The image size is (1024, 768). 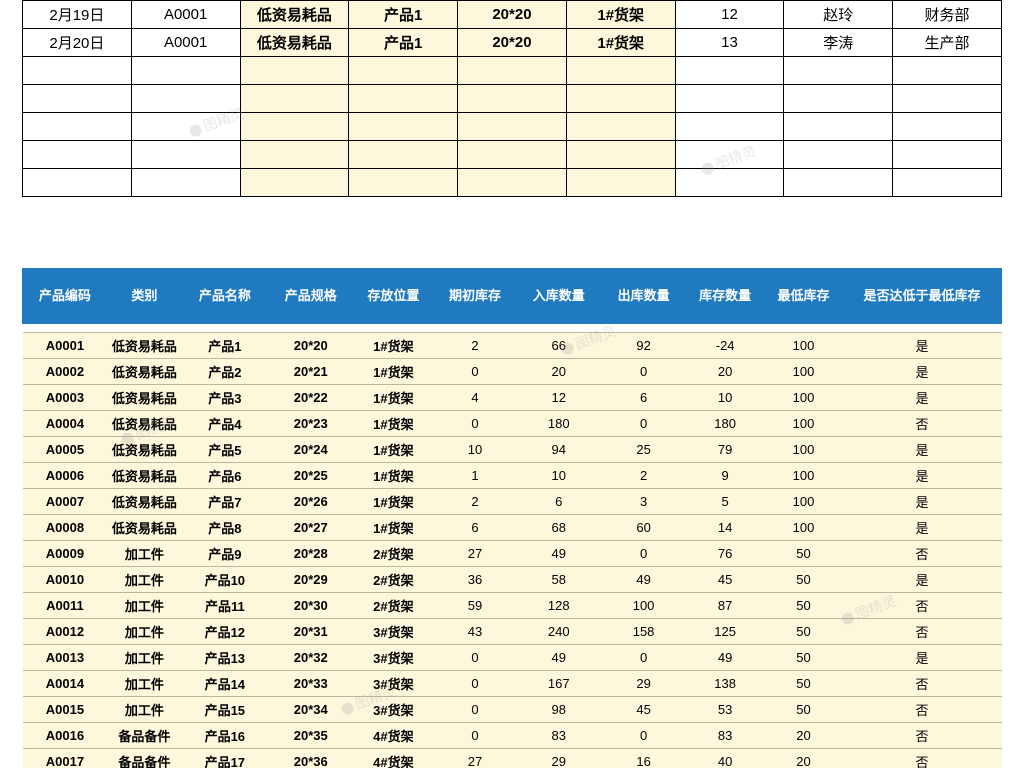 I want to click on column-header: 类别, so click(x=144, y=296).